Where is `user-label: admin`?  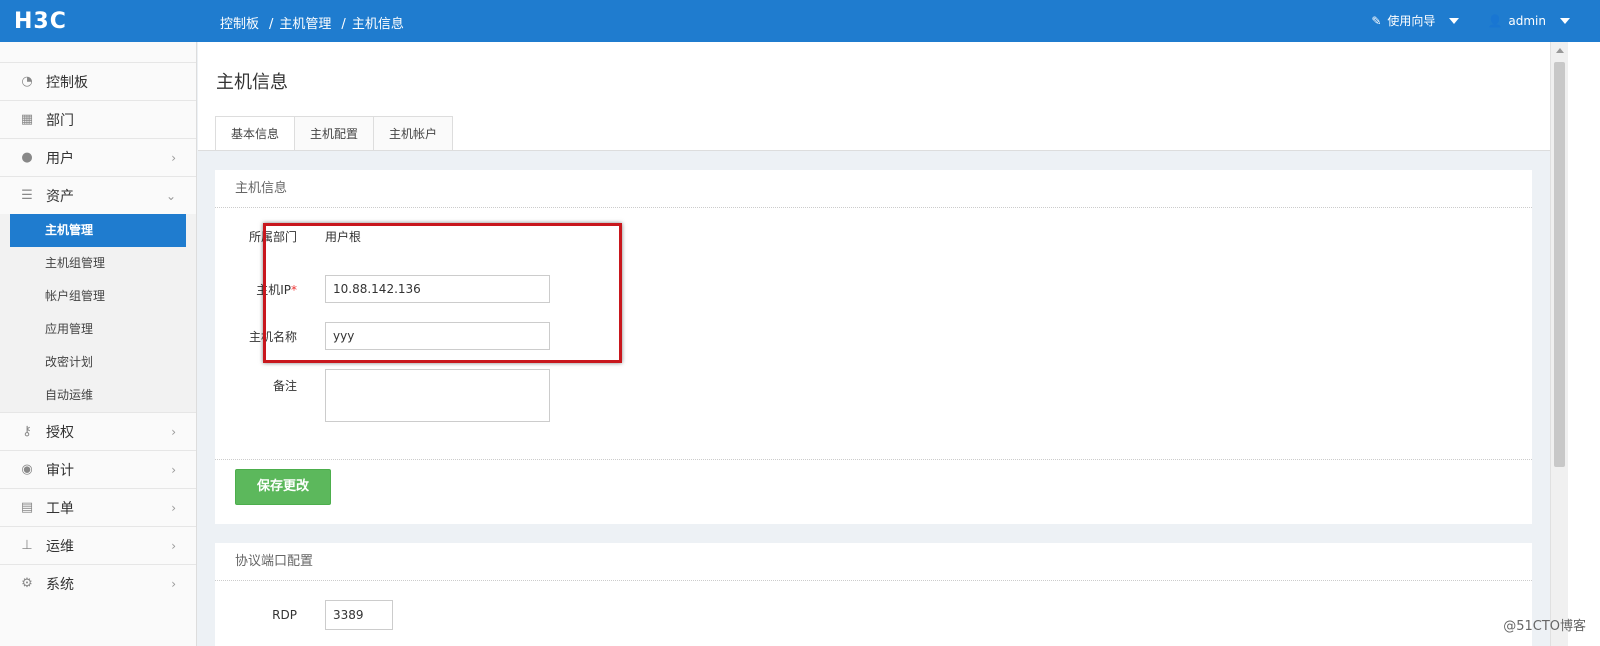 user-label: admin is located at coordinates (1527, 20).